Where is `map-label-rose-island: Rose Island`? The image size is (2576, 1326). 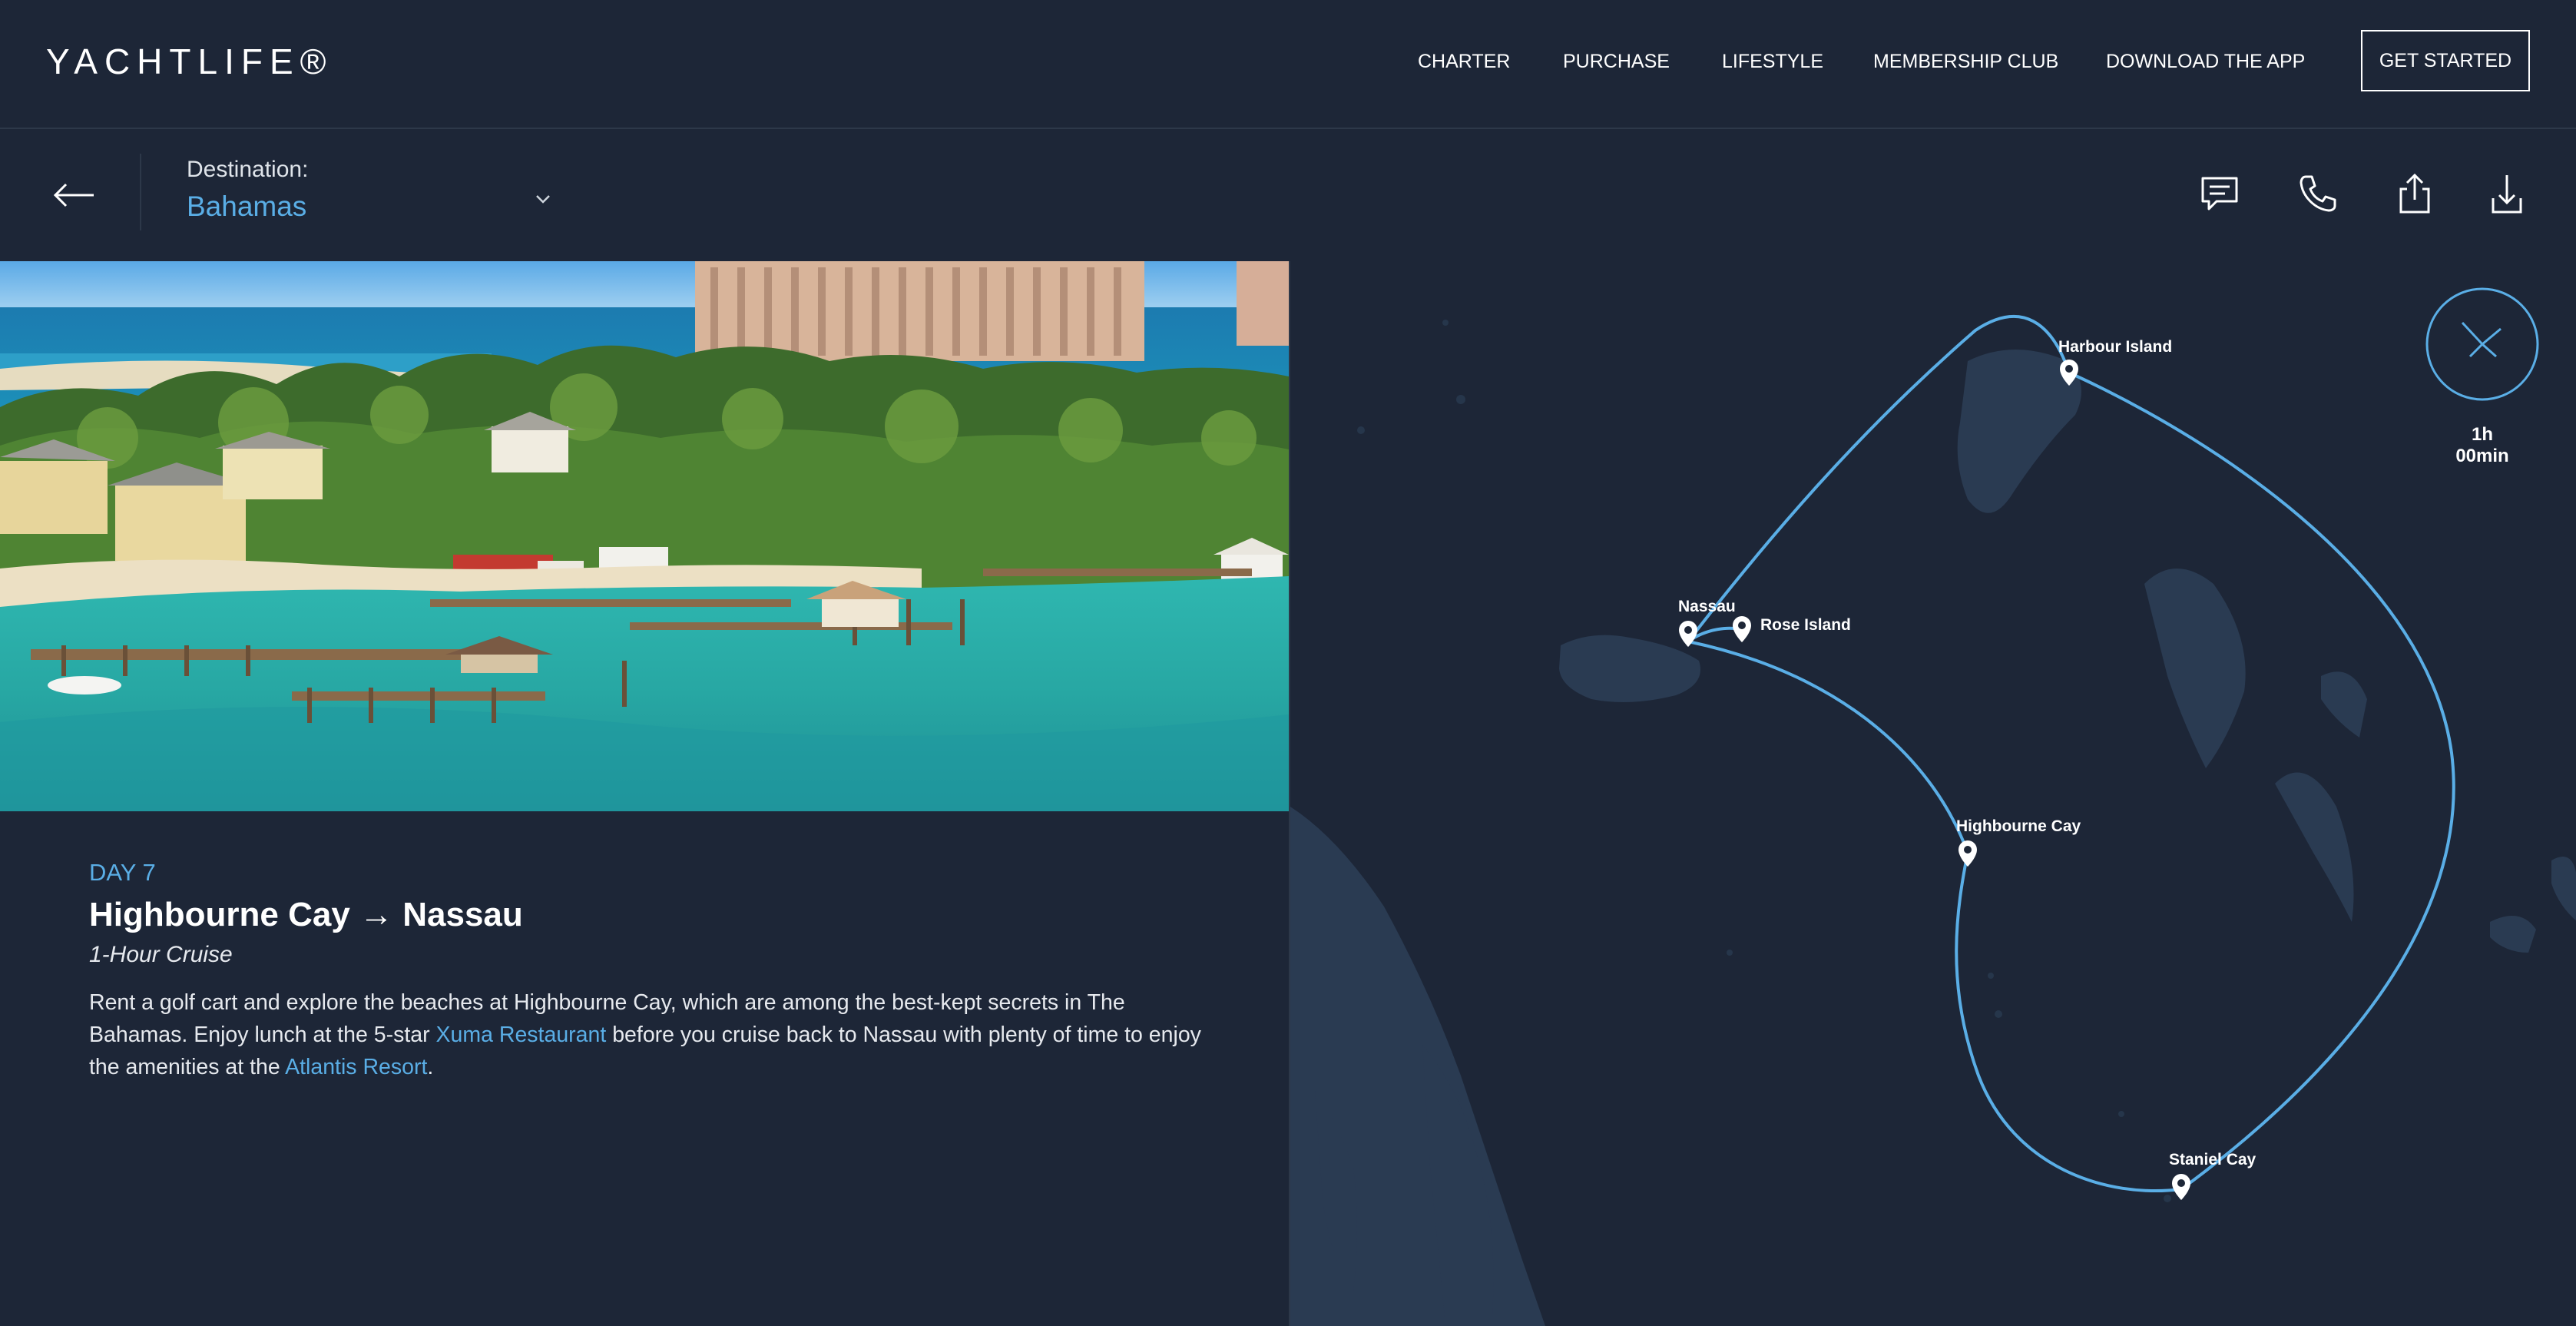
map-label-rose-island: Rose Island is located at coordinates (1806, 625).